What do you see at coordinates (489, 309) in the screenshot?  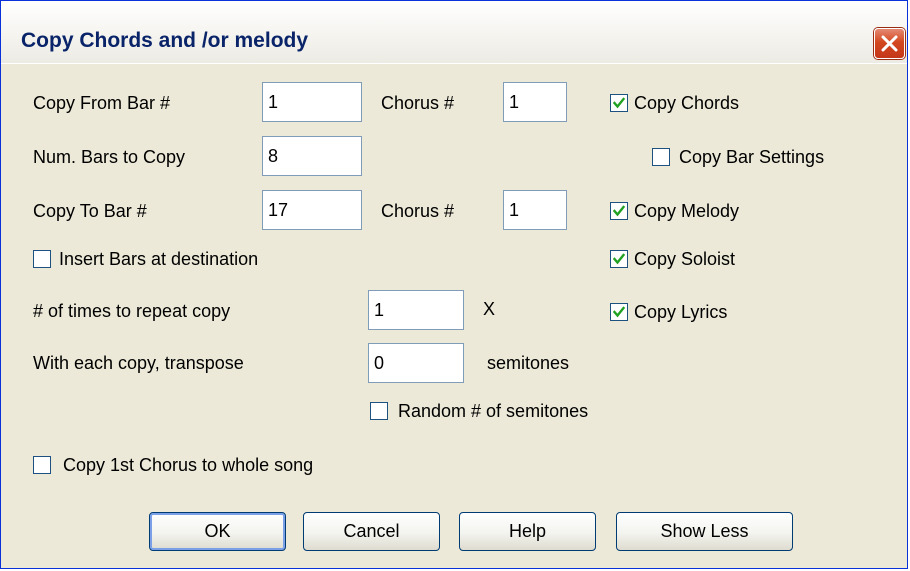 I see `repeat-times-suffix: X` at bounding box center [489, 309].